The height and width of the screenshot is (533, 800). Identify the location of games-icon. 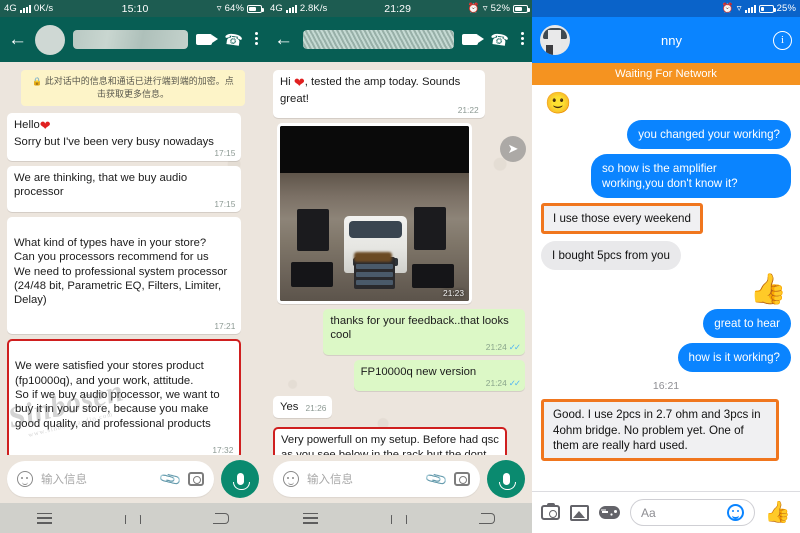
(609, 512).